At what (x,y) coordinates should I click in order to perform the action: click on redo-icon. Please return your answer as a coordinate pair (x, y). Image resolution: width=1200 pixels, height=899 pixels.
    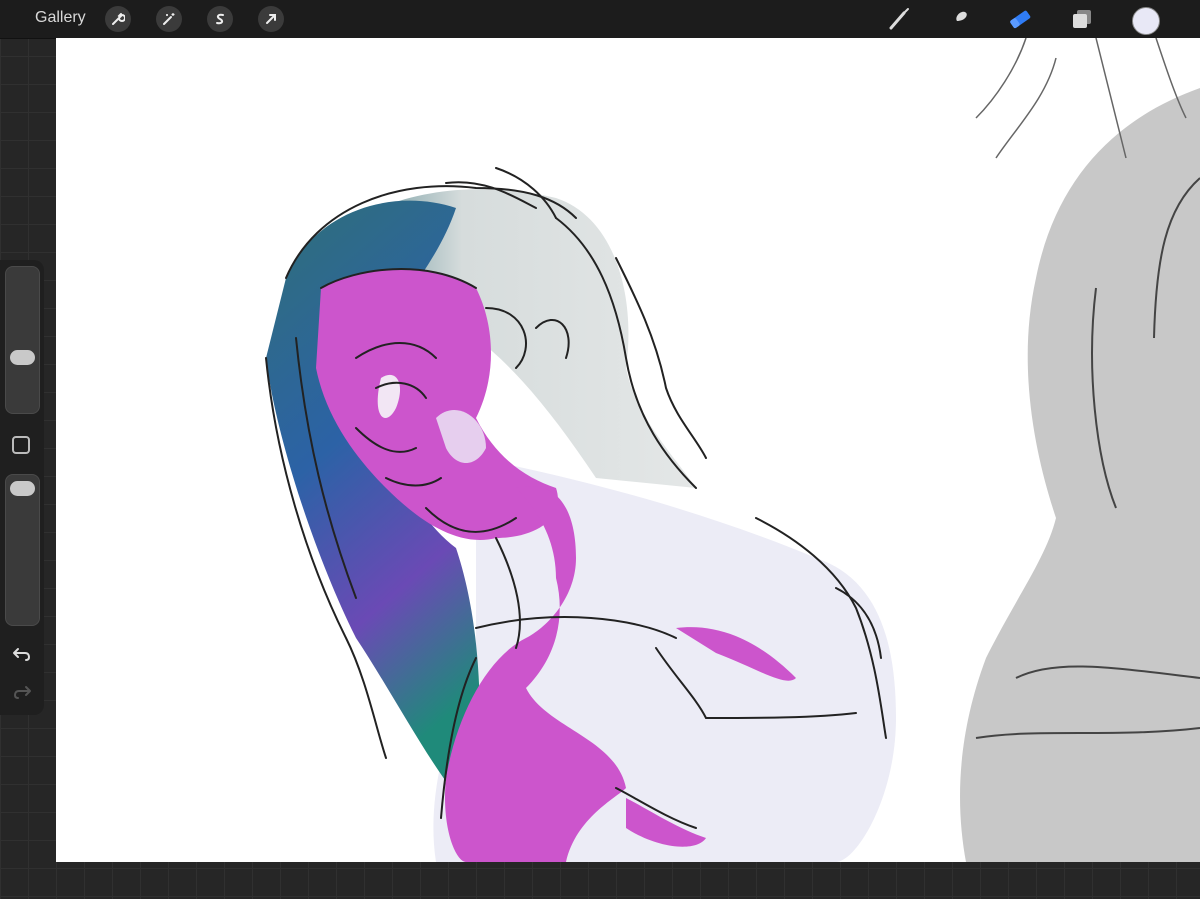
    Looking at the image, I should click on (22, 692).